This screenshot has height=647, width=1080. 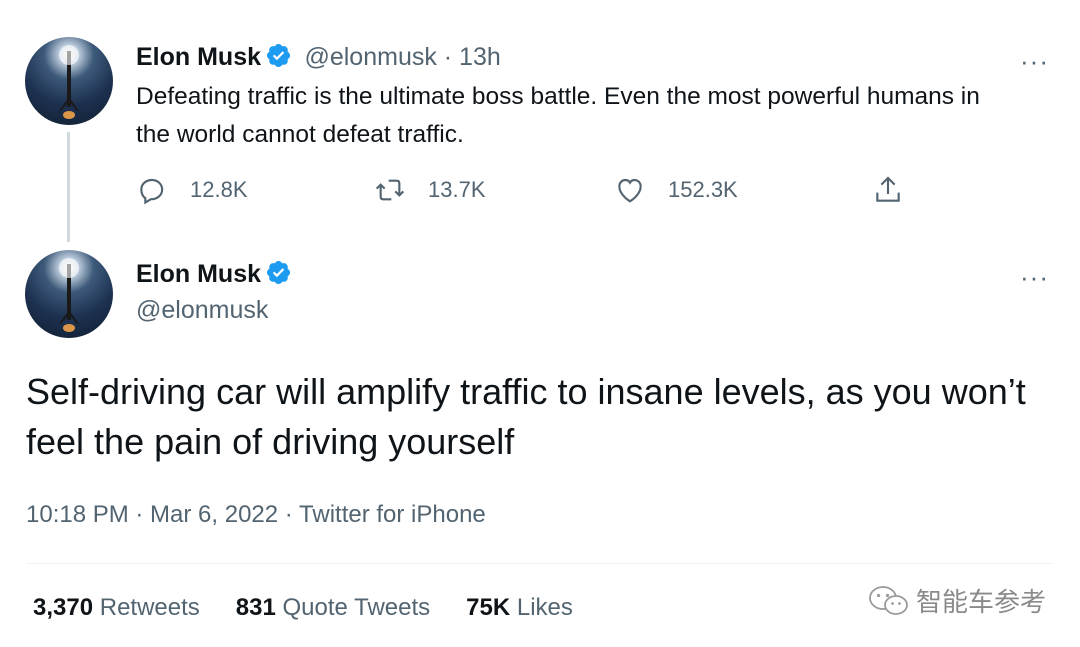 I want to click on quotes-count: 831, so click(x=255, y=607).